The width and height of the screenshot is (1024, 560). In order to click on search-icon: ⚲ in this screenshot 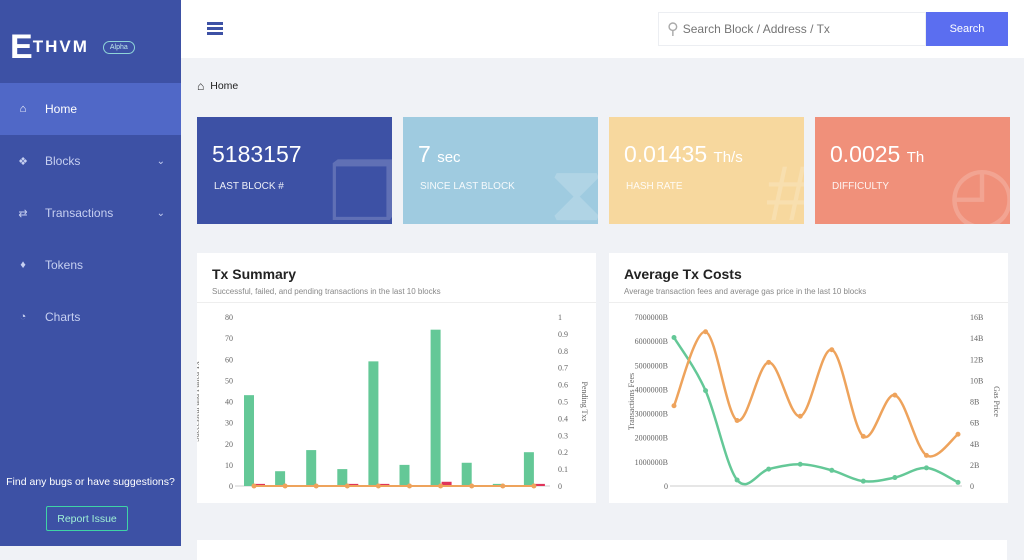, I will do `click(673, 29)`.